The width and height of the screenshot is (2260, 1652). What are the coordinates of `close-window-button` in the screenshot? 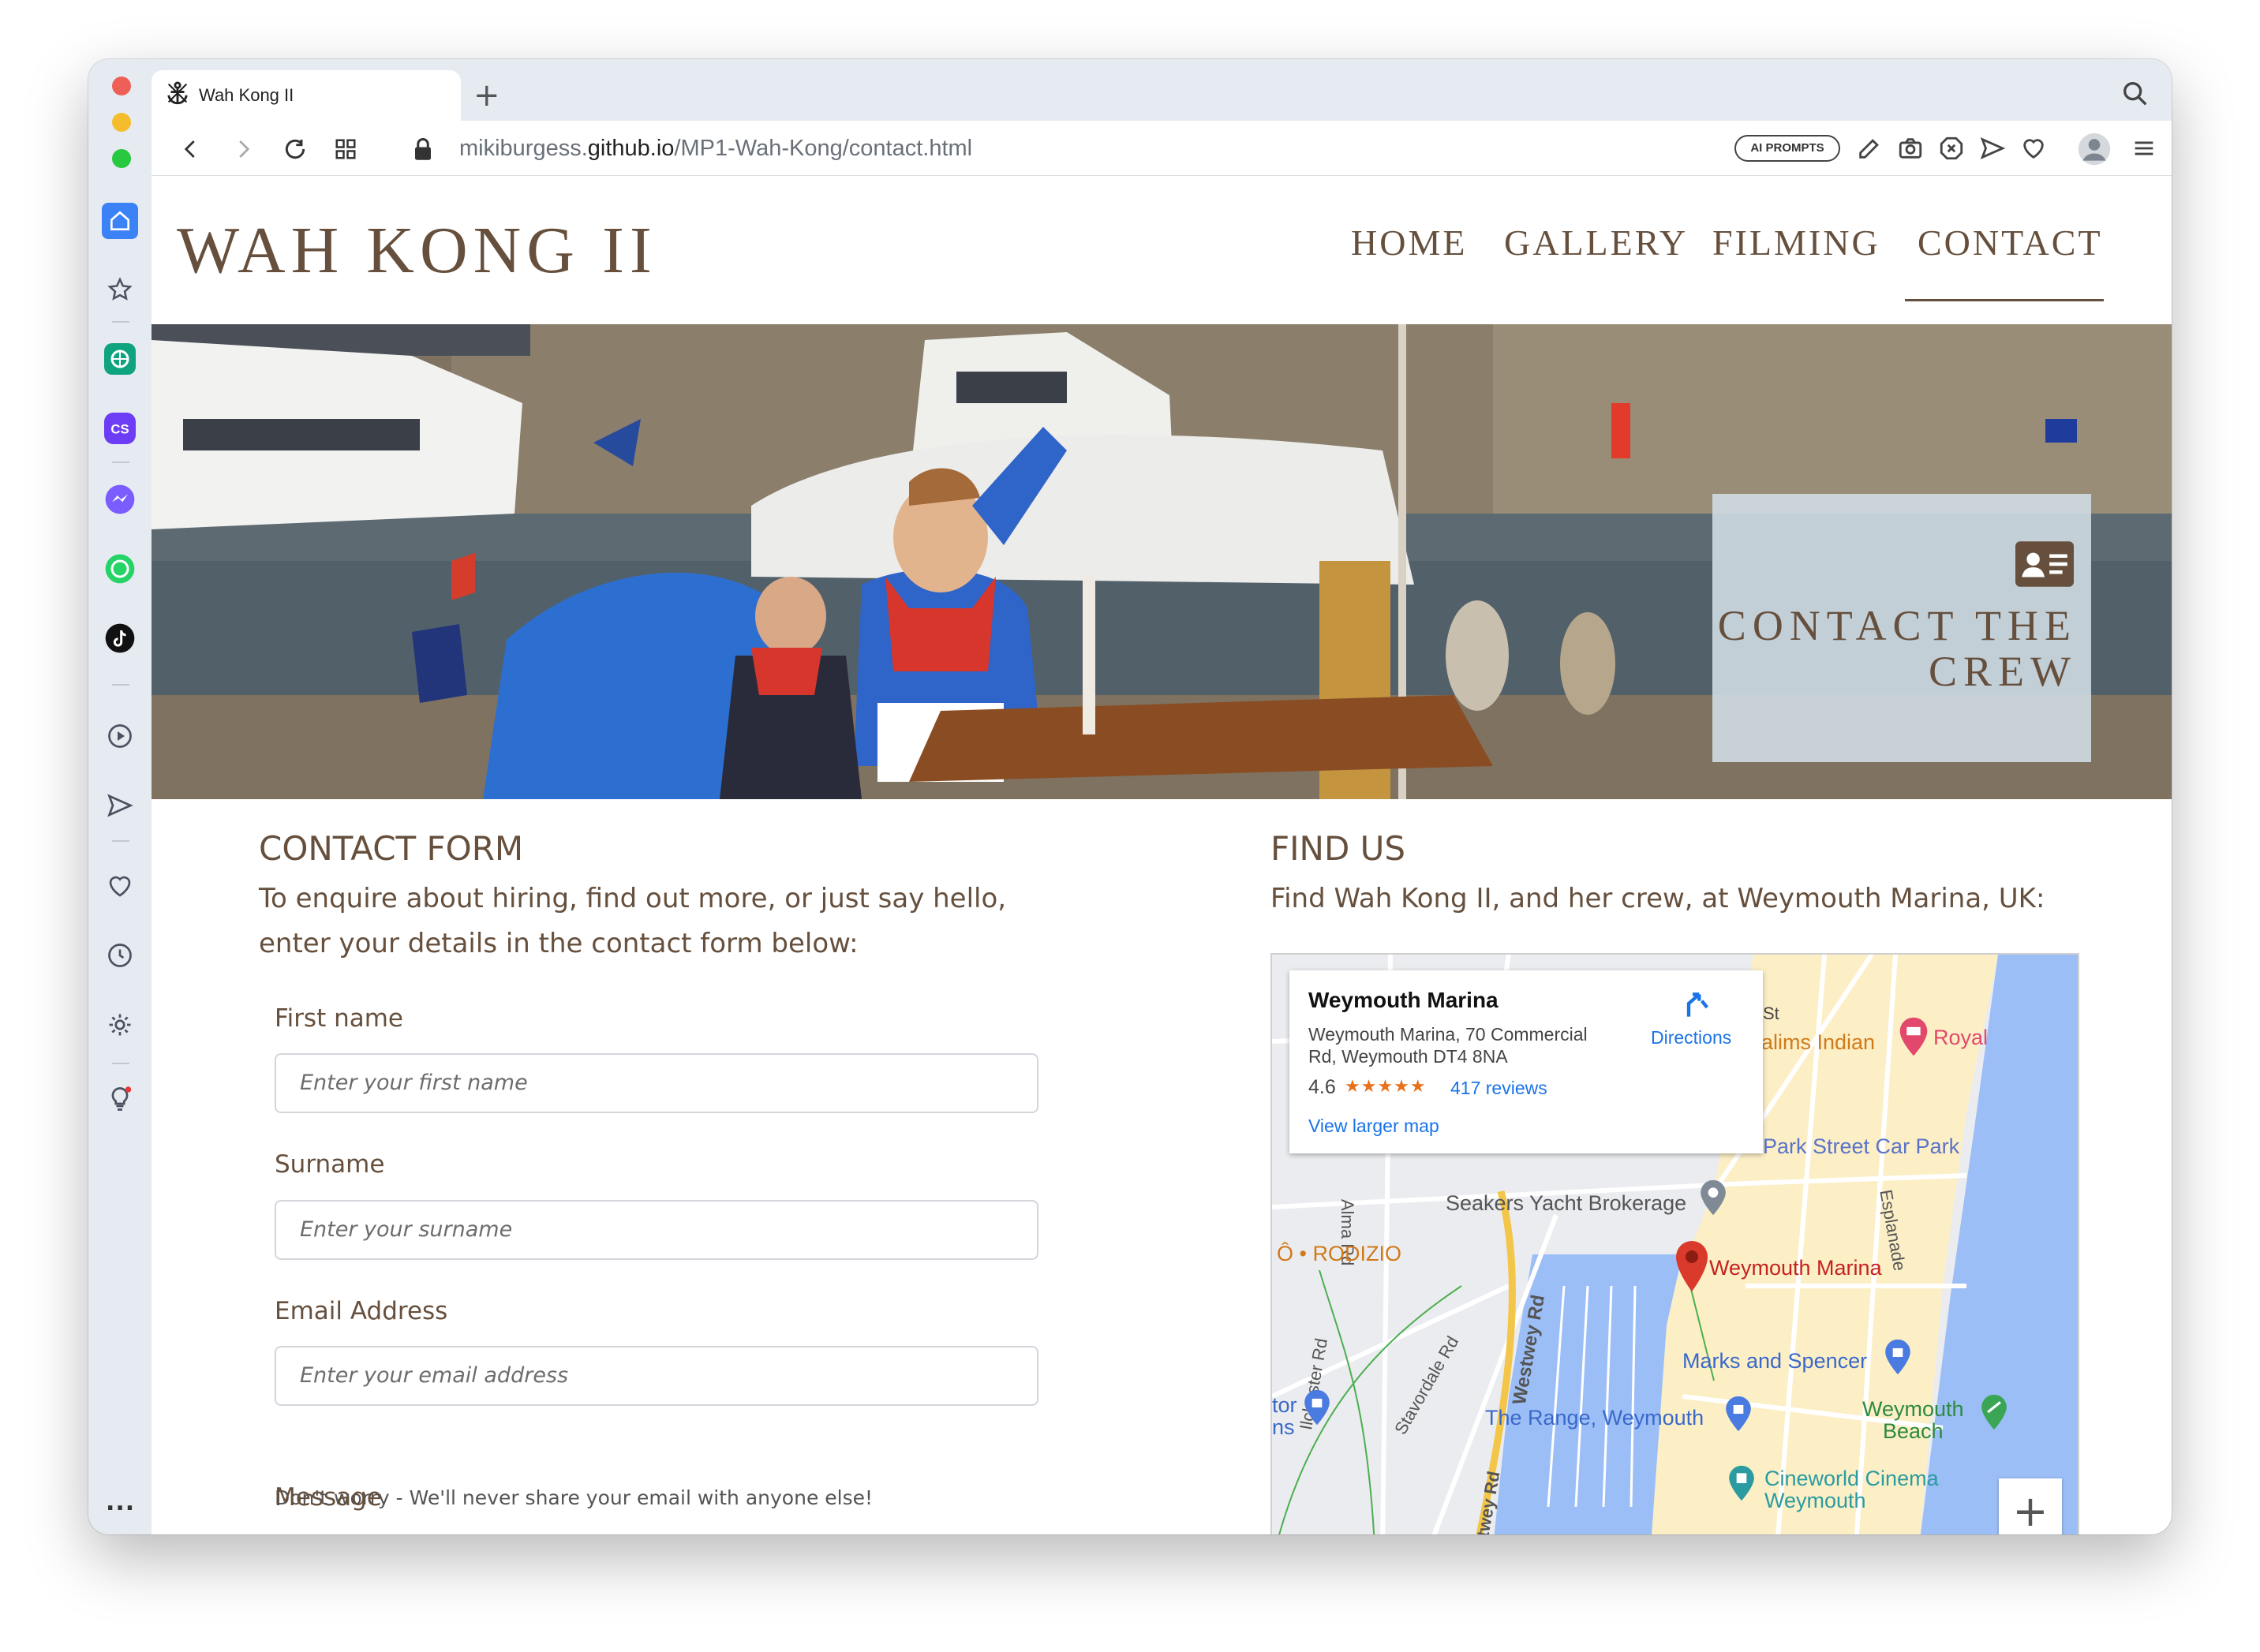 It's located at (121, 86).